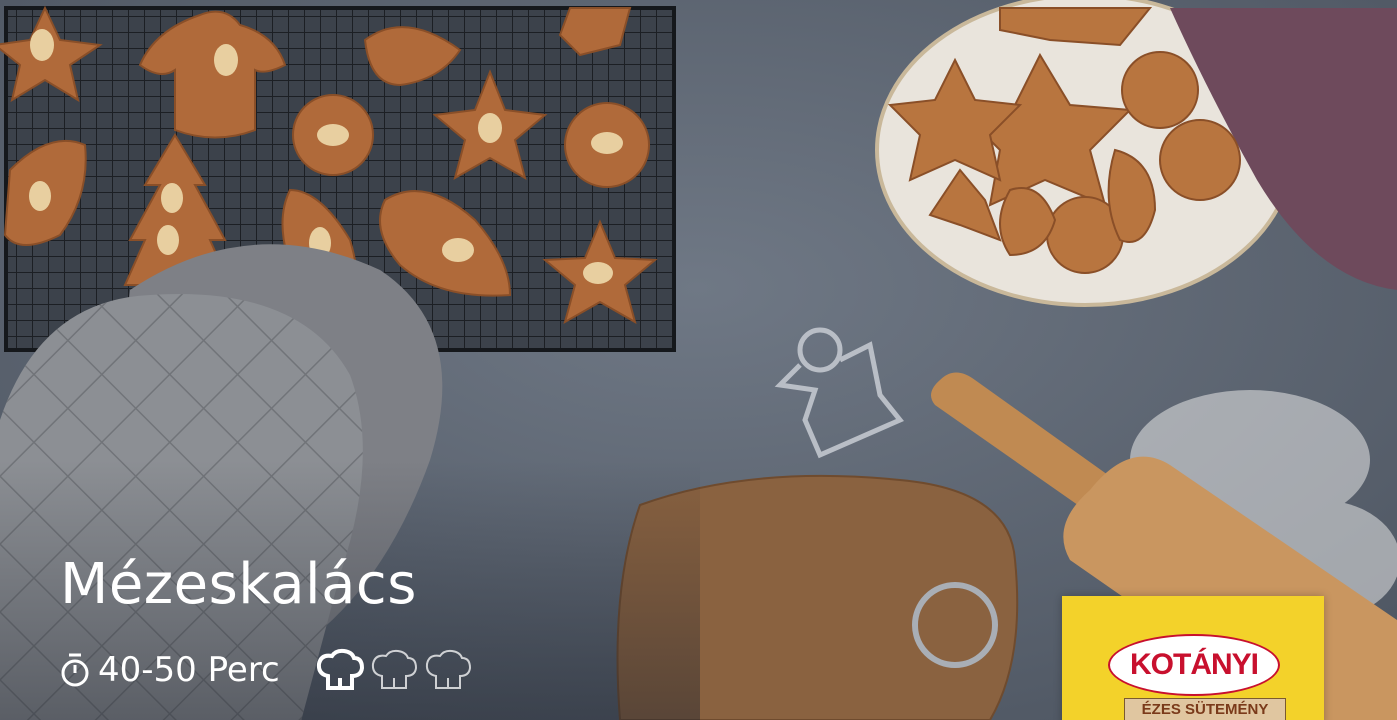 The image size is (1397, 720). I want to click on recipe-meta: 40-50 Perc, so click(267, 670).